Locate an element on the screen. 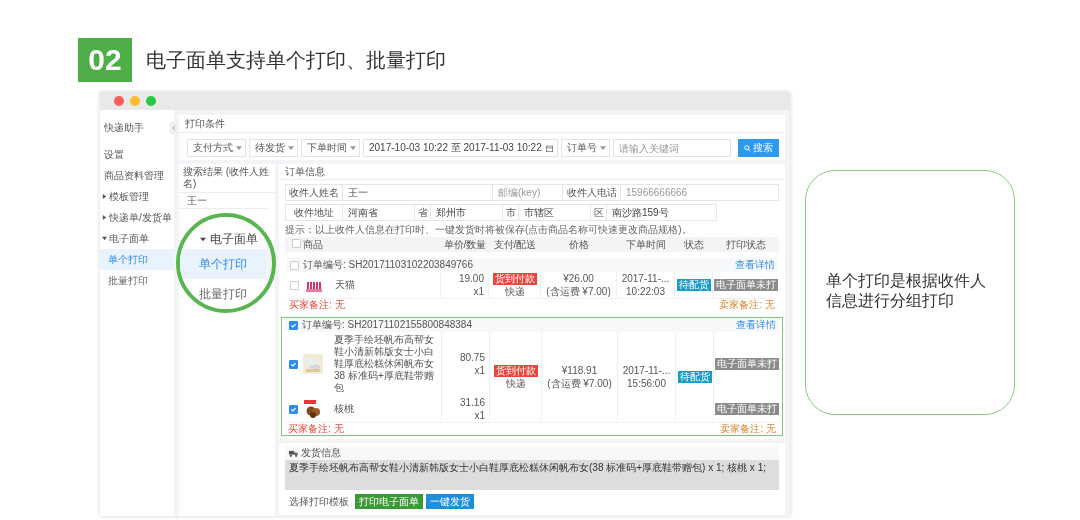 The height and width of the screenshot is (520, 1080). order-number: 订单编号: SH20171102155800848384 is located at coordinates (387, 325).